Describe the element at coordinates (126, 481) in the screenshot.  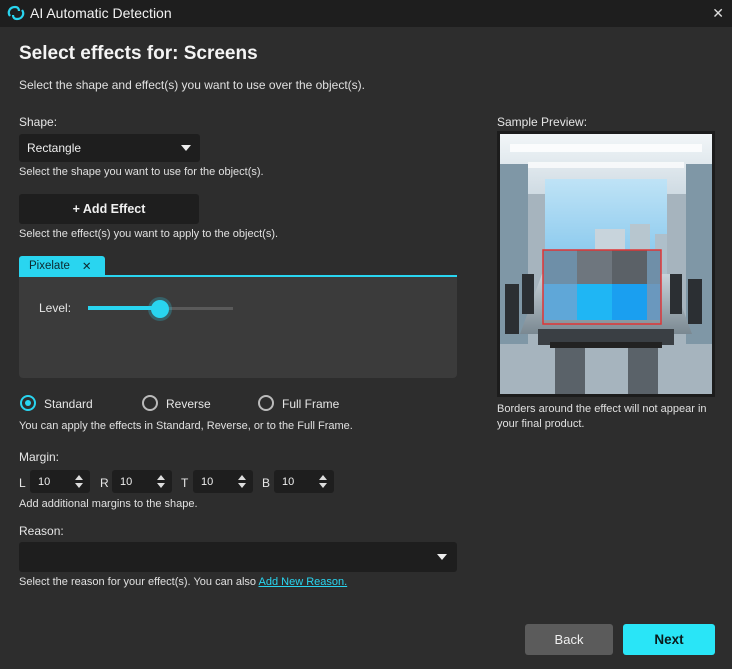
I see `margin-right-value: 10` at that location.